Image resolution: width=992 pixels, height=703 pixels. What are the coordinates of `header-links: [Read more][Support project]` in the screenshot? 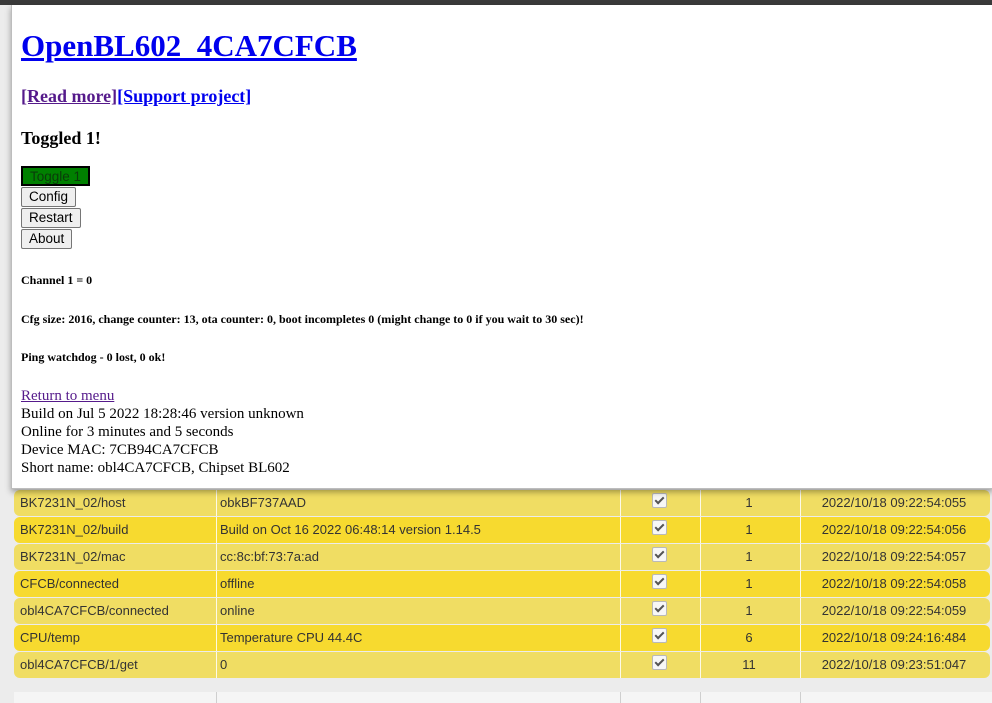 It's located at (136, 96).